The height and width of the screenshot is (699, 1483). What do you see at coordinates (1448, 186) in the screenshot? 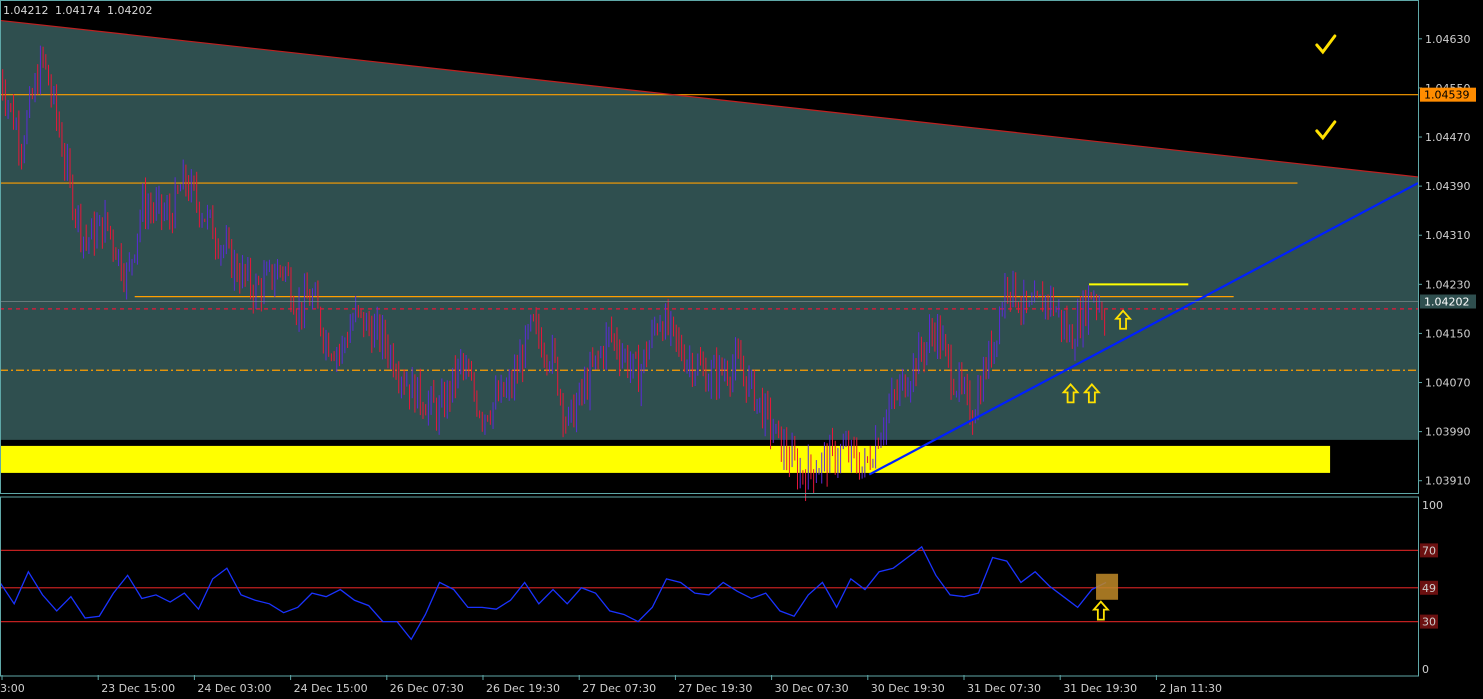
I see `y-tick-label-3: 1.04390` at bounding box center [1448, 186].